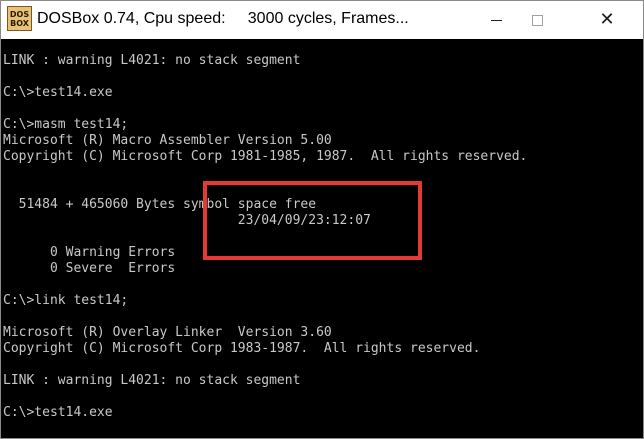 This screenshot has height=439, width=644. I want to click on close-icon: ✕, so click(607, 19).